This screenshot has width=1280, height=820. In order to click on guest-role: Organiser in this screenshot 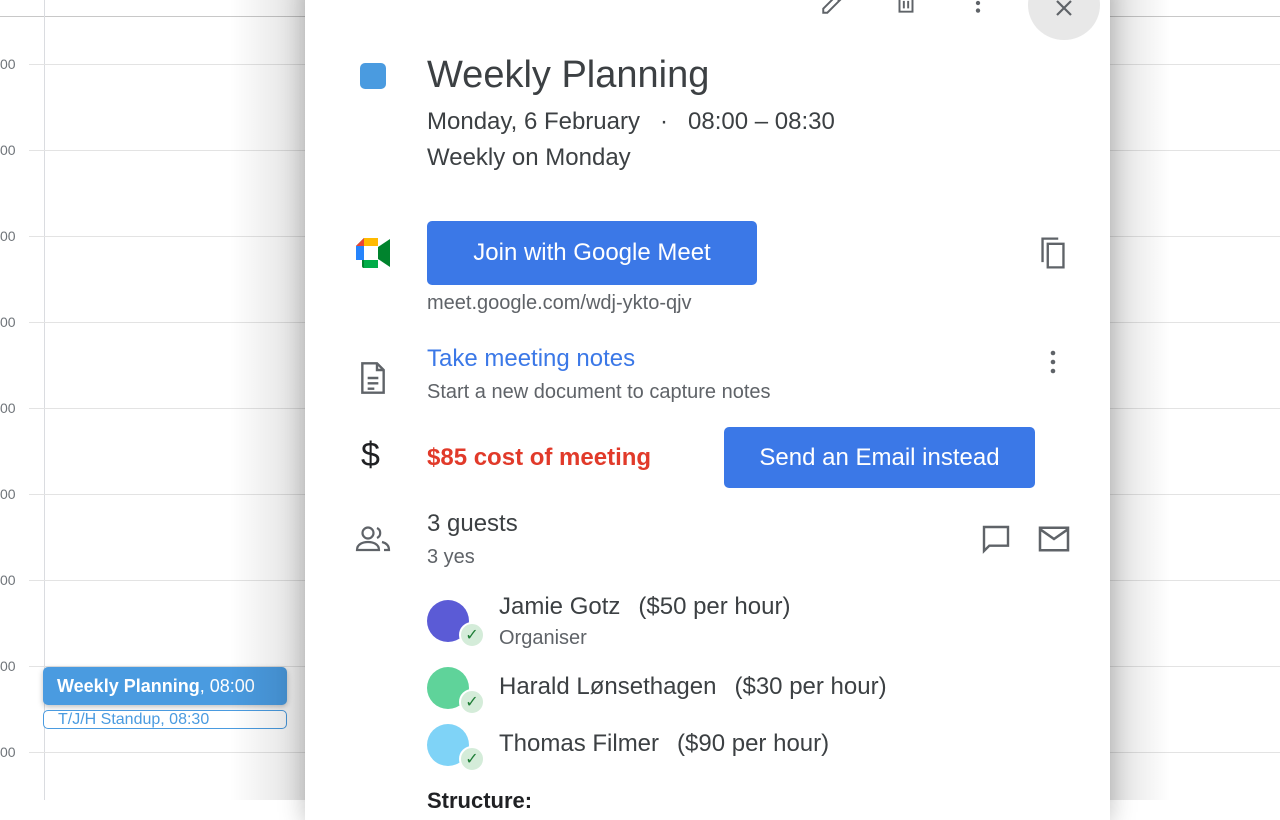, I will do `click(543, 638)`.